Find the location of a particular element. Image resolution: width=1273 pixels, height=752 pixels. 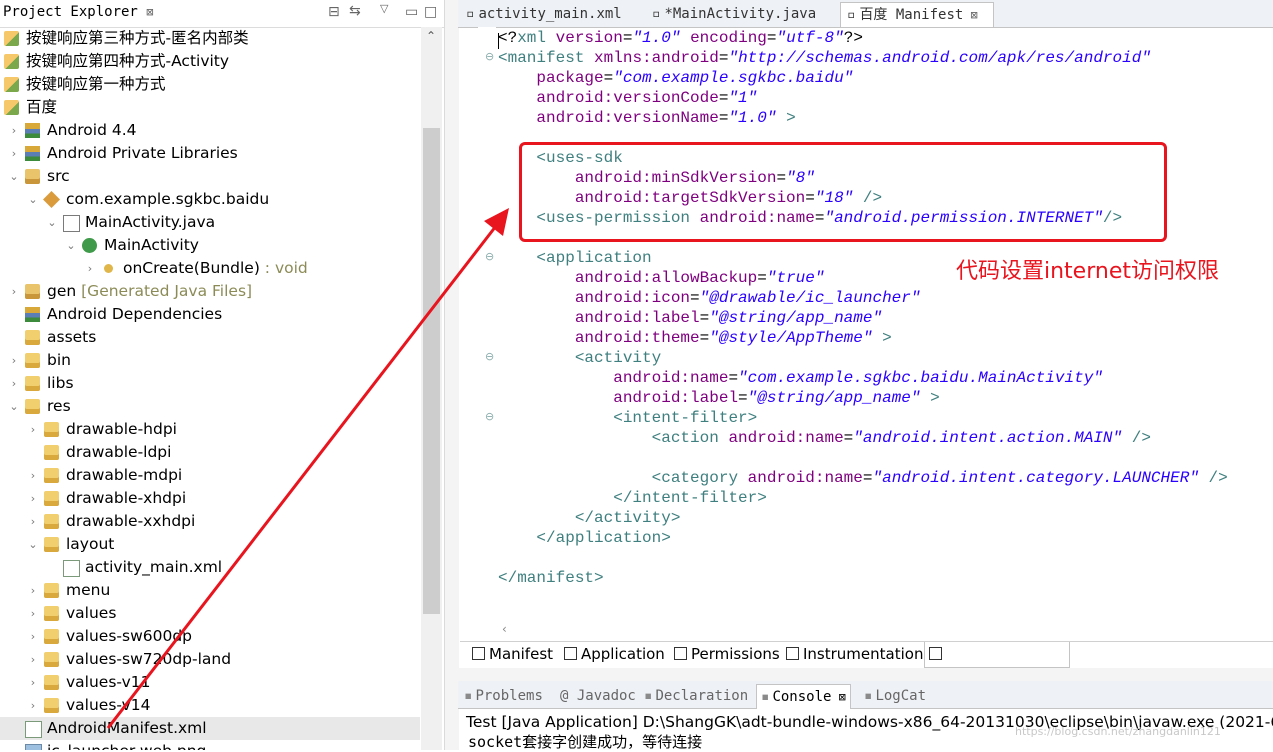

code-token: = is located at coordinates (723, 118).